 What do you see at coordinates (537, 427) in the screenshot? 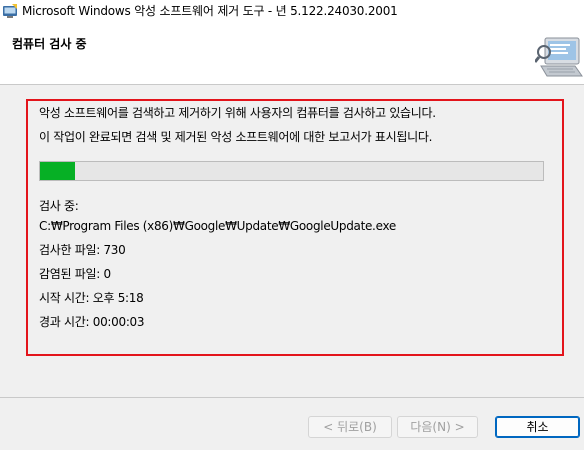
I see `cancel-button: 취소` at bounding box center [537, 427].